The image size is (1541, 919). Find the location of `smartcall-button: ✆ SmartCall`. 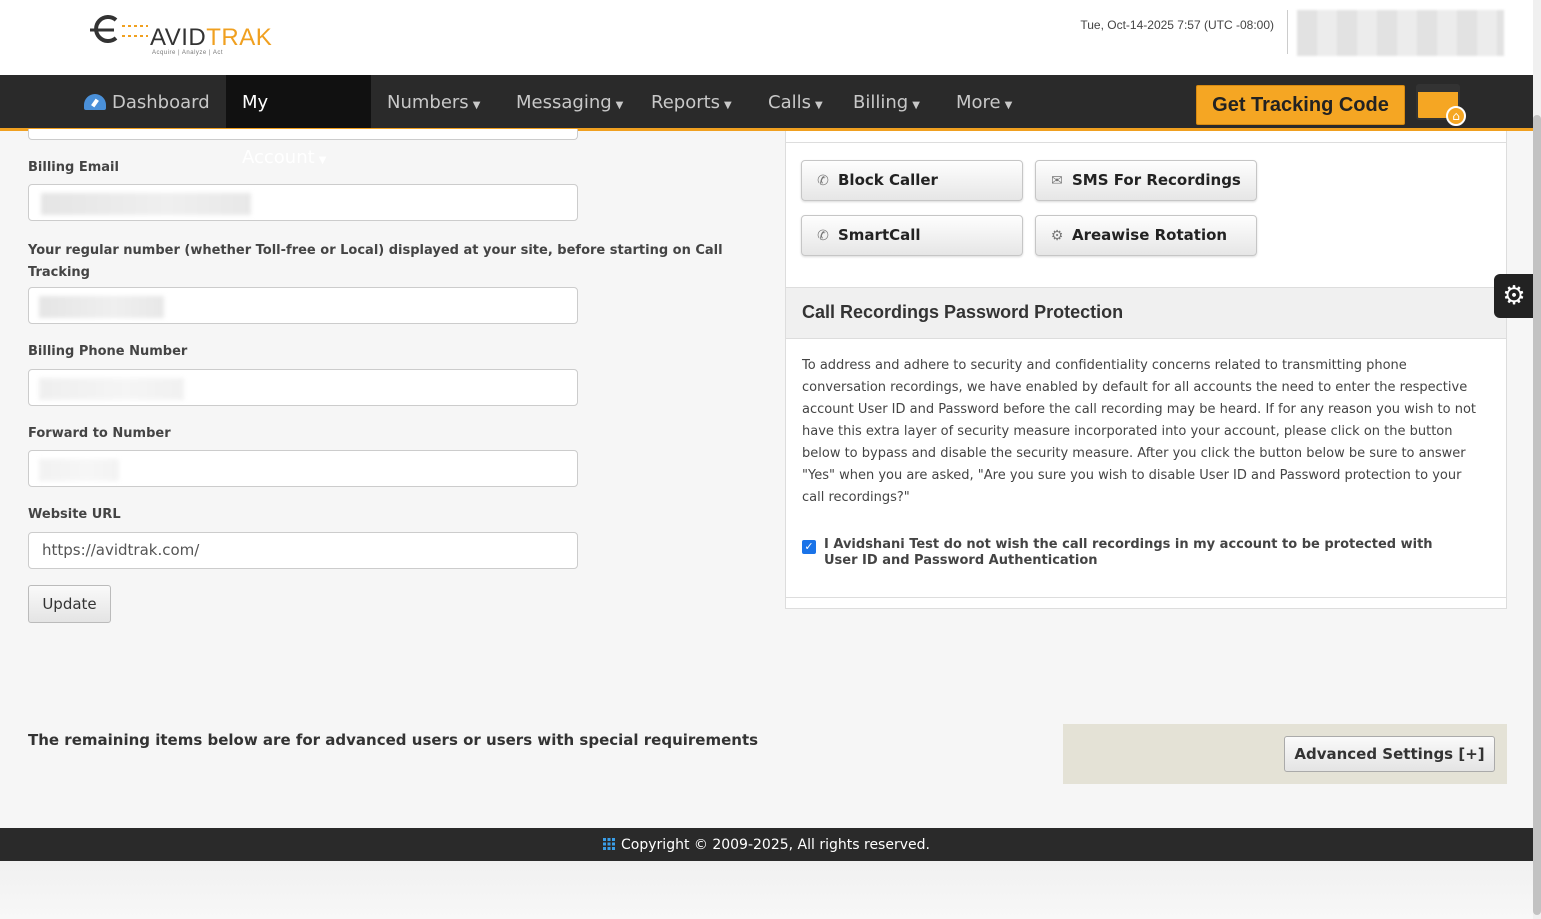

smartcall-button: ✆ SmartCall is located at coordinates (912, 235).